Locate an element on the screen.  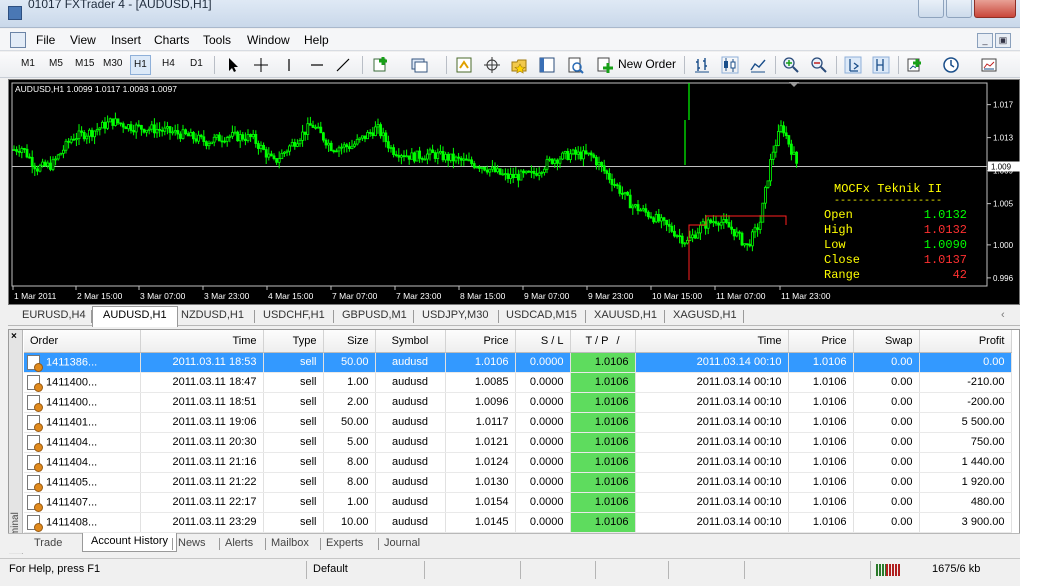
tab-scroll-right-icon: ‹ is located at coordinates (1003, 315).